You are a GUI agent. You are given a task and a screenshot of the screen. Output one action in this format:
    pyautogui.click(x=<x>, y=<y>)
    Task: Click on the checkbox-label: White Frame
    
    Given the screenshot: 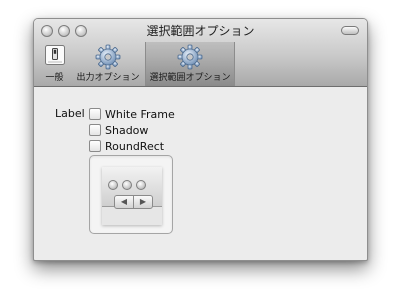 What is the action you would take?
    pyautogui.click(x=140, y=114)
    